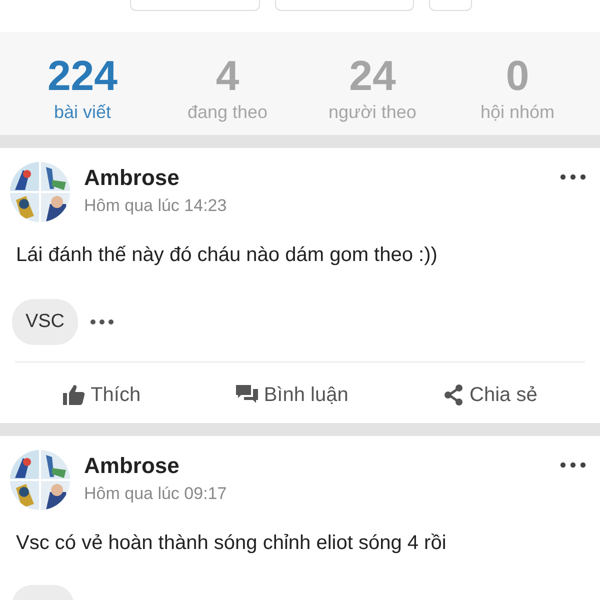 This screenshot has width=600, height=600. Describe the element at coordinates (491, 395) in the screenshot. I see `share-button: Chia sẻ` at that location.